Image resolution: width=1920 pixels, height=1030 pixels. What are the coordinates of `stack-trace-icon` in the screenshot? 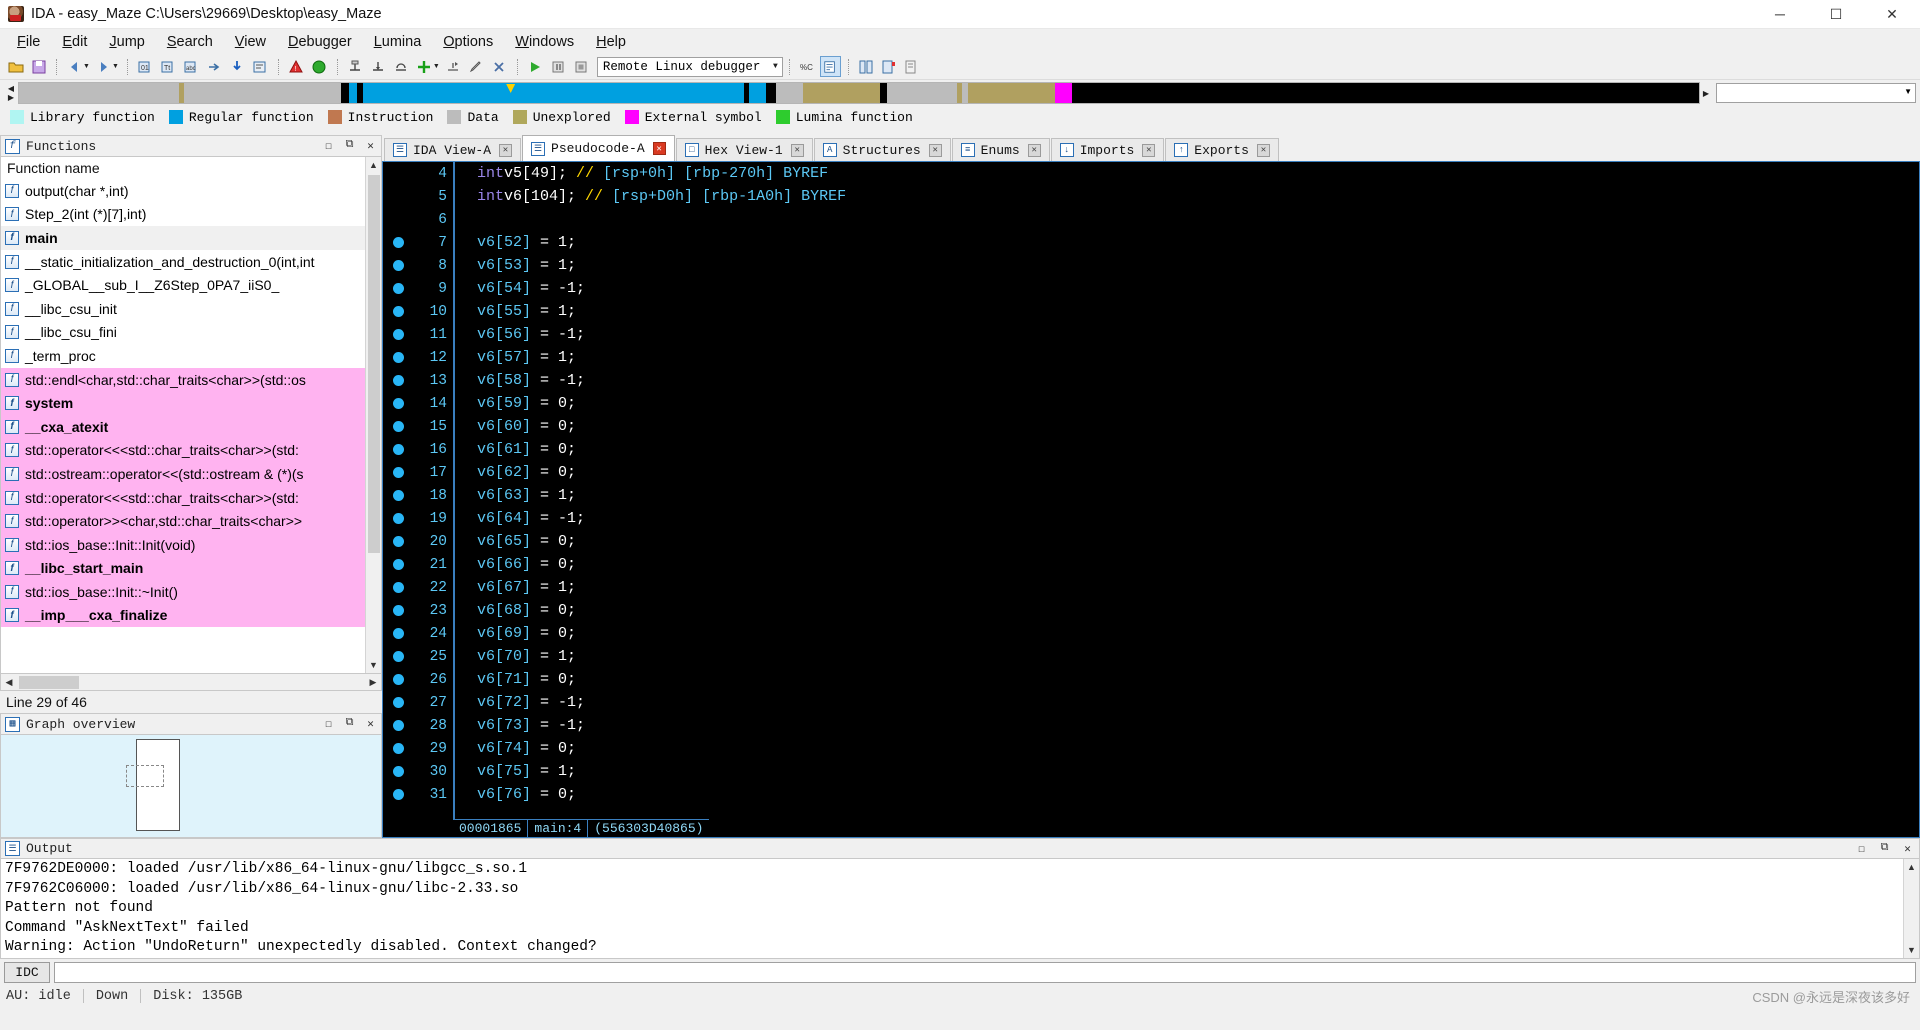 It's located at (912, 66).